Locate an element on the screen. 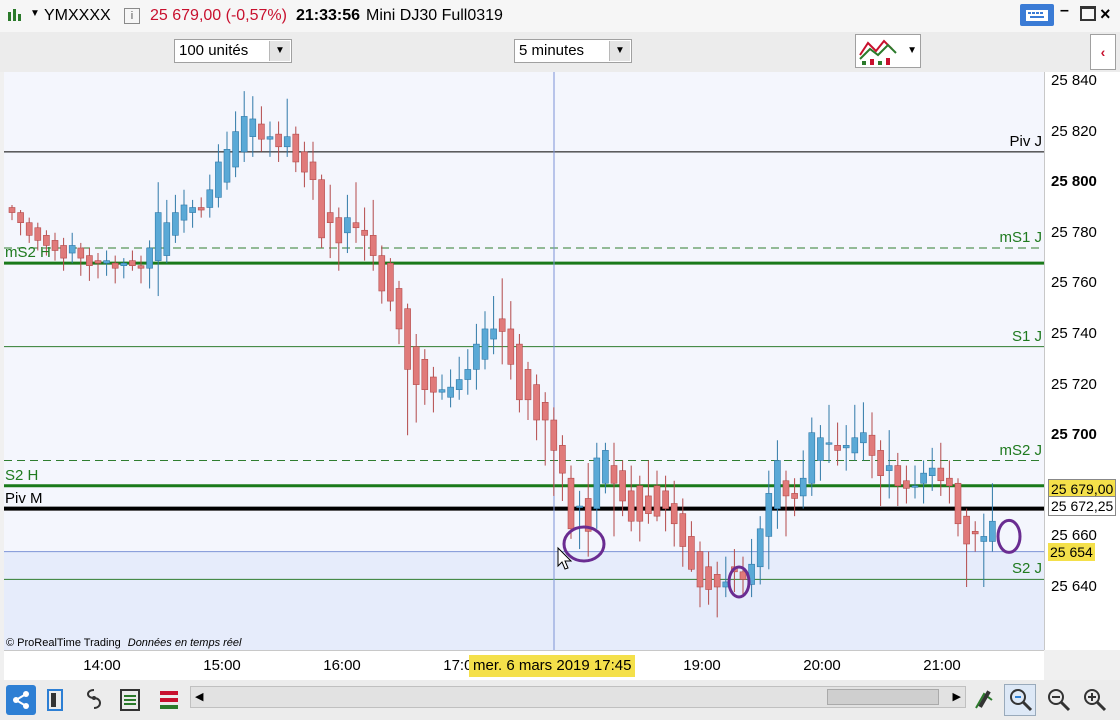 Image resolution: width=1120 pixels, height=720 pixels. keyboard-icon is located at coordinates (1037, 15).